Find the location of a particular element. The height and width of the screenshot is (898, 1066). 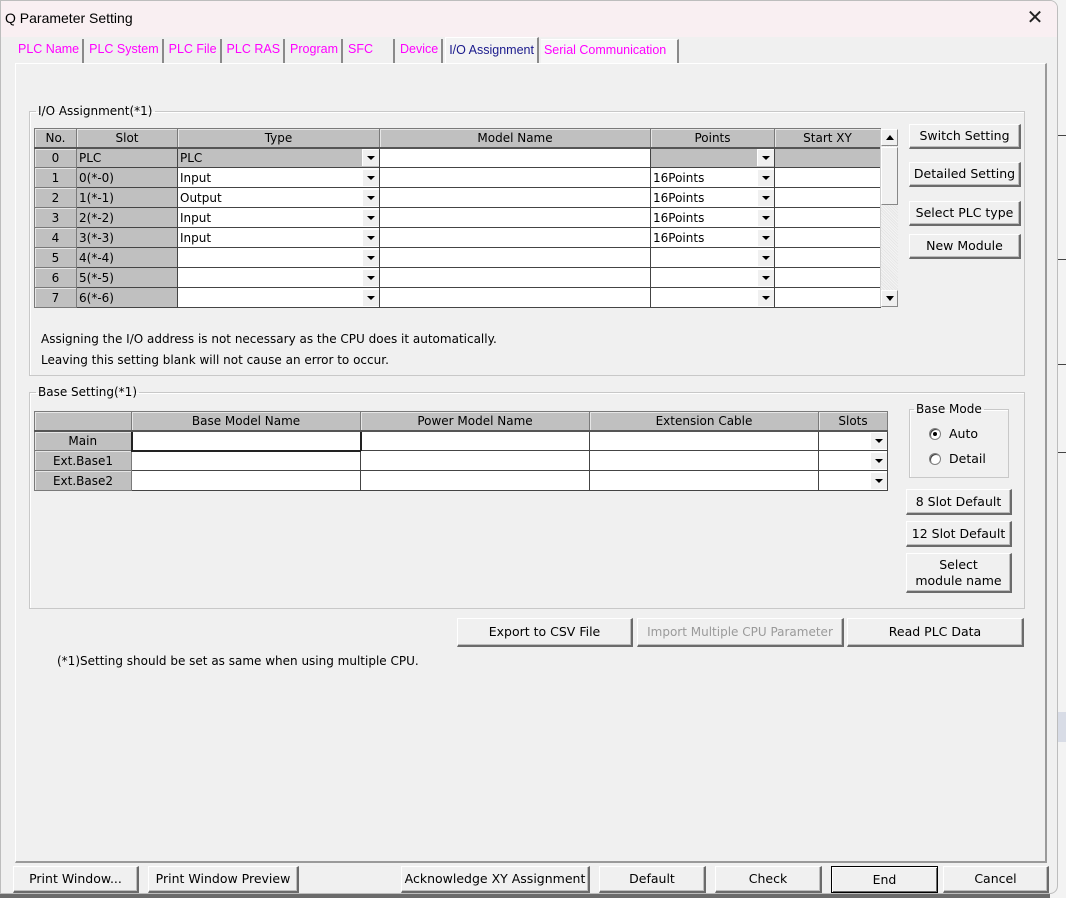

type-select: PLC is located at coordinates (278, 157).